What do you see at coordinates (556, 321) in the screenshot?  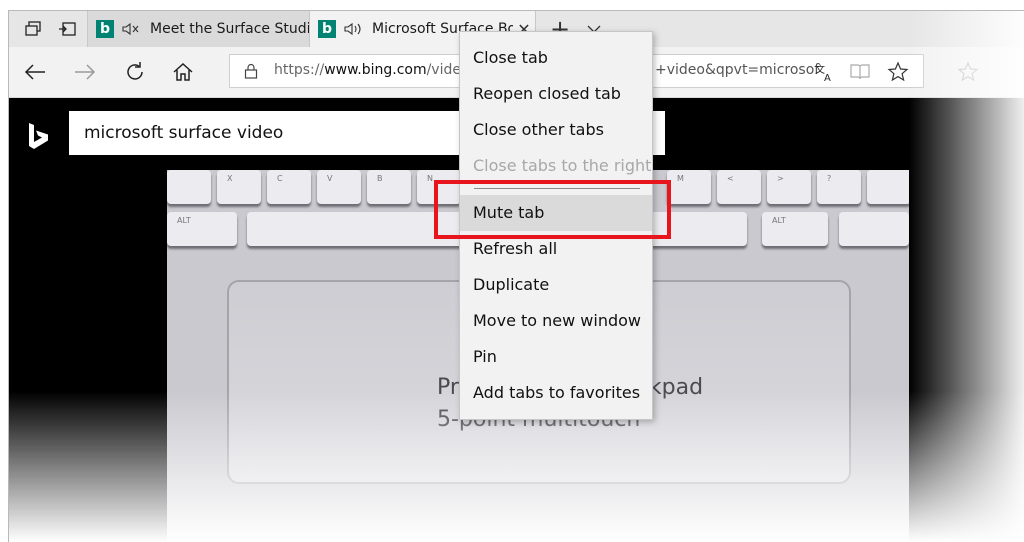 I see `menu-item-move-to-new-window: Move to new window` at bounding box center [556, 321].